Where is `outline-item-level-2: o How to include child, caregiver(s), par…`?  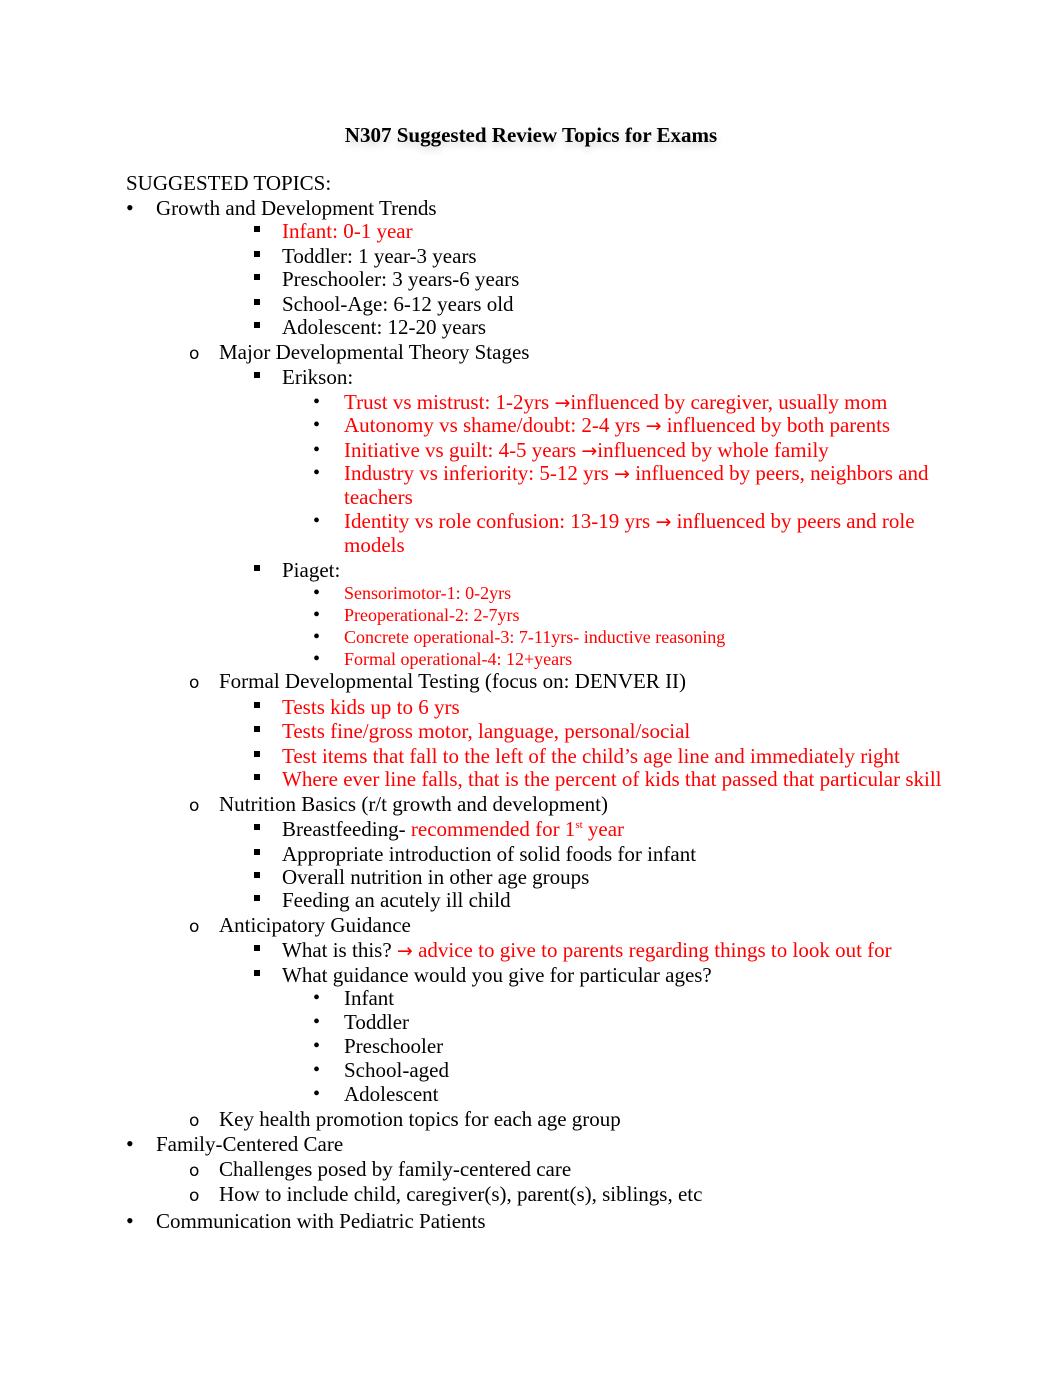
outline-item-level-2: o How to include child, caregiver(s), par… is located at coordinates (445, 1194).